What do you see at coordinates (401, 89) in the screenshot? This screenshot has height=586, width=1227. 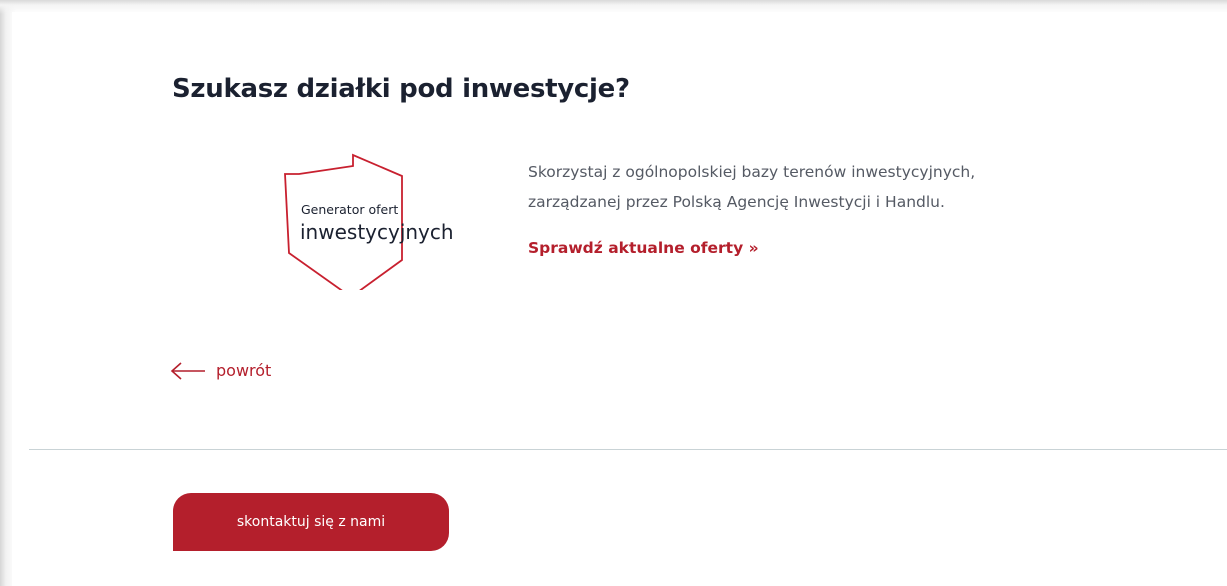 I see `page-title: Szukasz działki pod inwestycje?` at bounding box center [401, 89].